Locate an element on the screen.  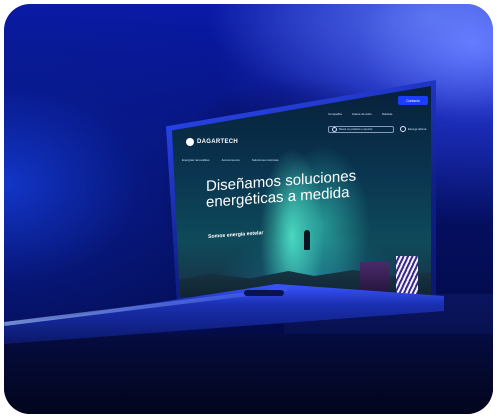
nav-link-news: Noticias is located at coordinates (387, 114).